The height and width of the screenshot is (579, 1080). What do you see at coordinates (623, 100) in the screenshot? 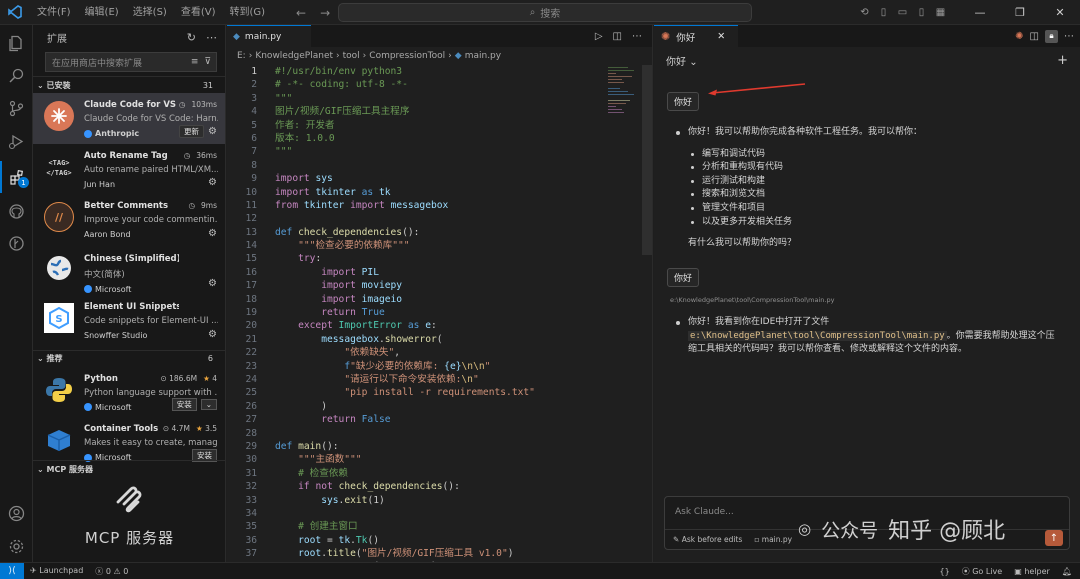
I see `minimap` at bounding box center [623, 100].